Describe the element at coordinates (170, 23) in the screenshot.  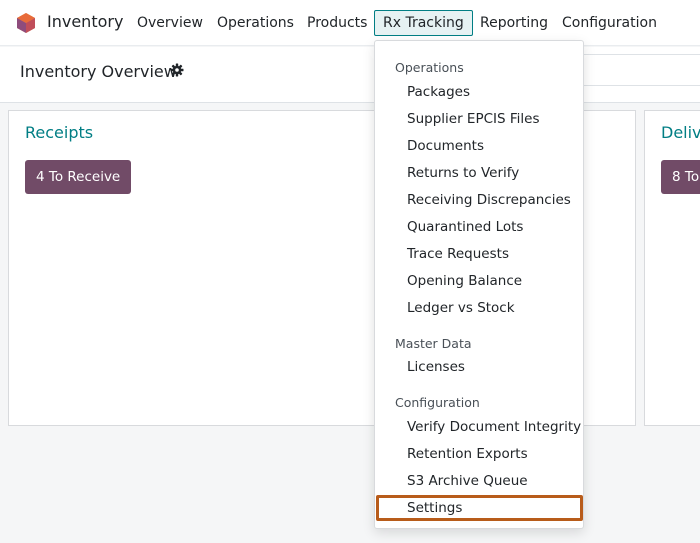
I see `nav-overview: Overview` at that location.